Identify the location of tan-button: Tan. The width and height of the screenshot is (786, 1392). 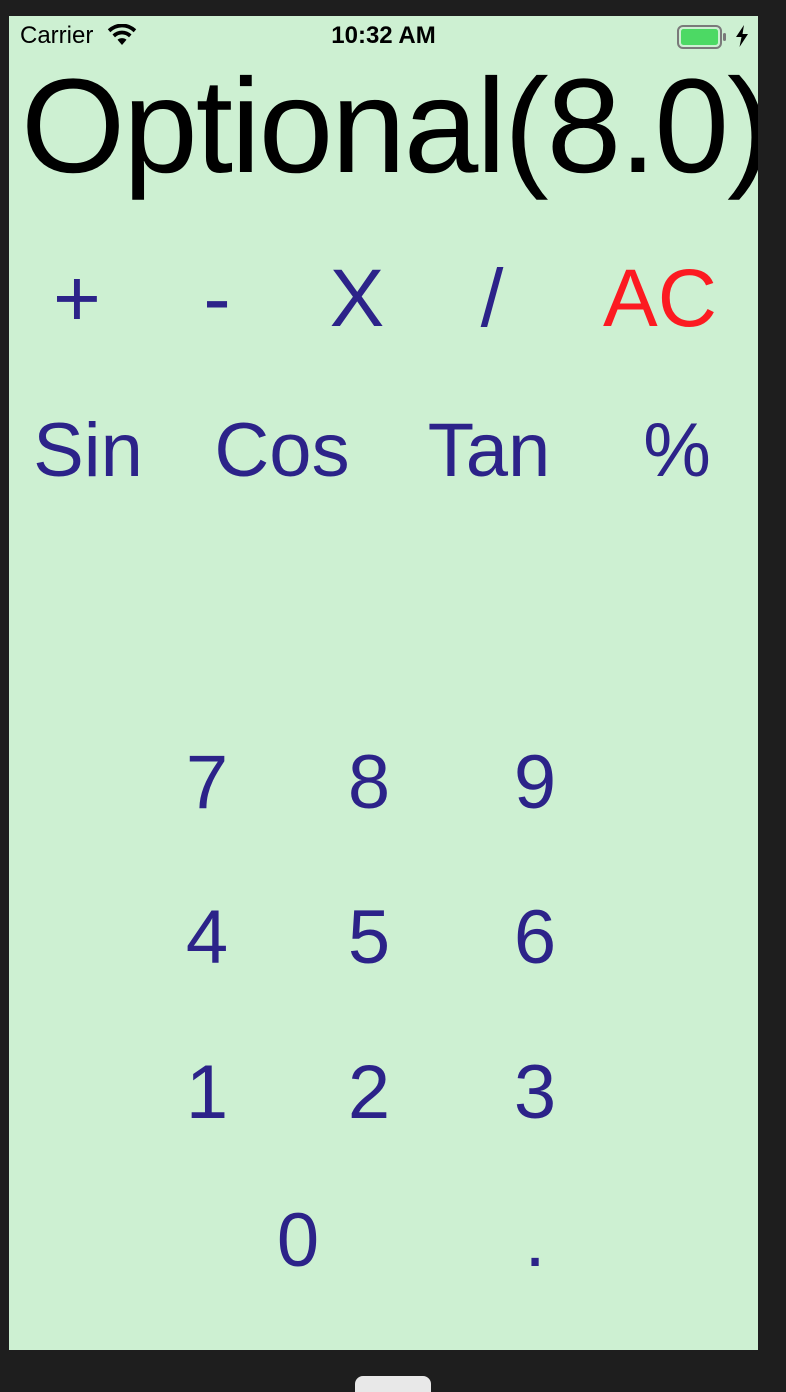
(489, 451).